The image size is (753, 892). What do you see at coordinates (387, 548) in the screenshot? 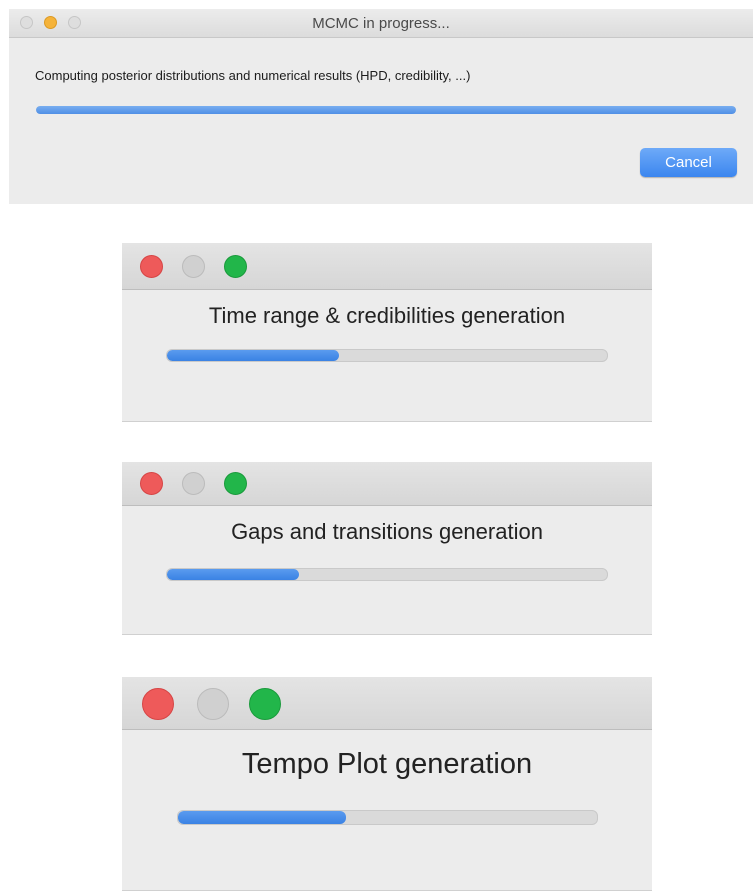
I see `gaps-transitions-progress-window: Gaps and transitions generation` at bounding box center [387, 548].